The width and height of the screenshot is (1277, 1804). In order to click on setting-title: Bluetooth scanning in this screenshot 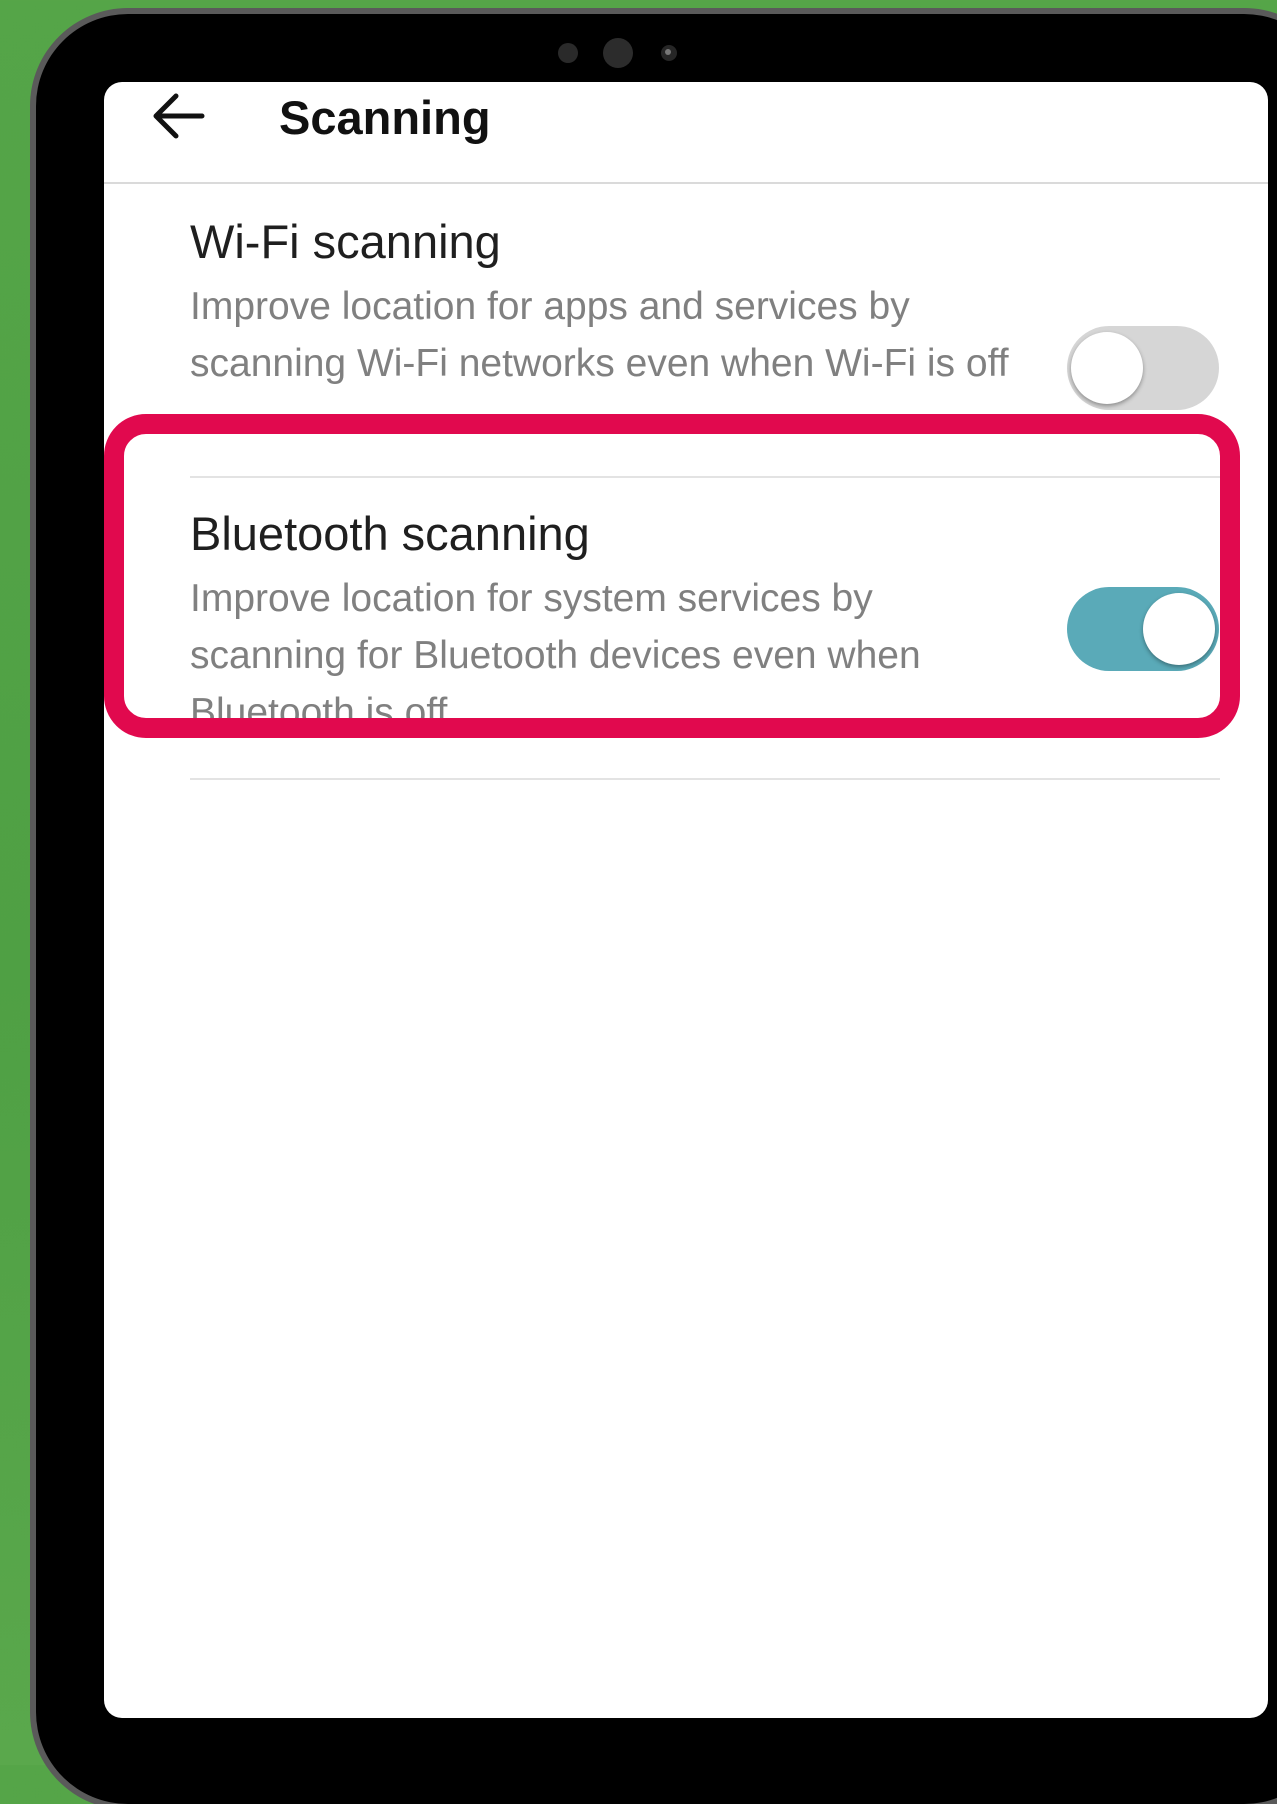, I will do `click(390, 533)`.